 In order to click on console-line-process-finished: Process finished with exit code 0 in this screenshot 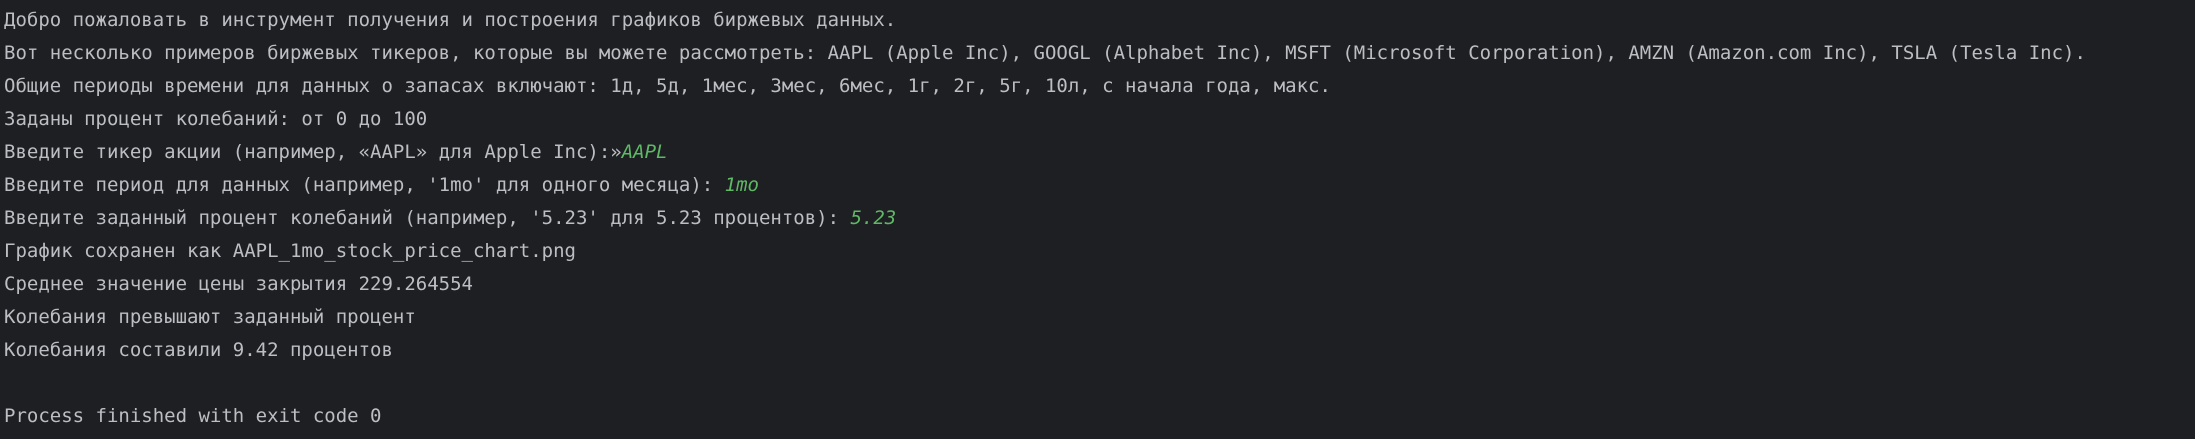, I will do `click(193, 416)`.